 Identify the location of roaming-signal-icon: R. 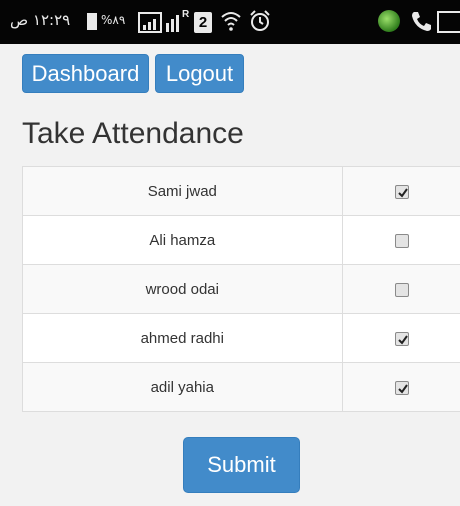
(179, 21).